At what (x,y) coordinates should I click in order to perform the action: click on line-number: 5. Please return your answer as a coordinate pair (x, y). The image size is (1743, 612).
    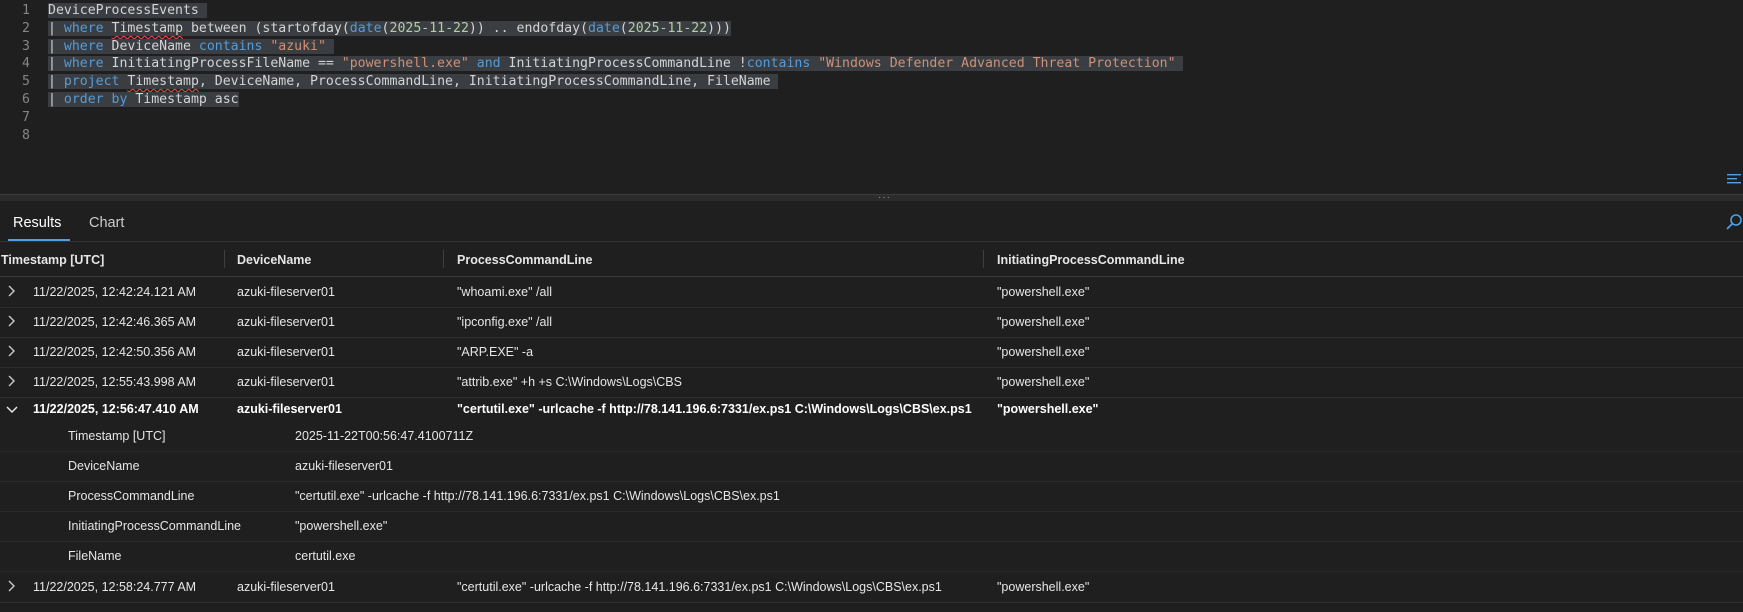
    Looking at the image, I should click on (26, 82).